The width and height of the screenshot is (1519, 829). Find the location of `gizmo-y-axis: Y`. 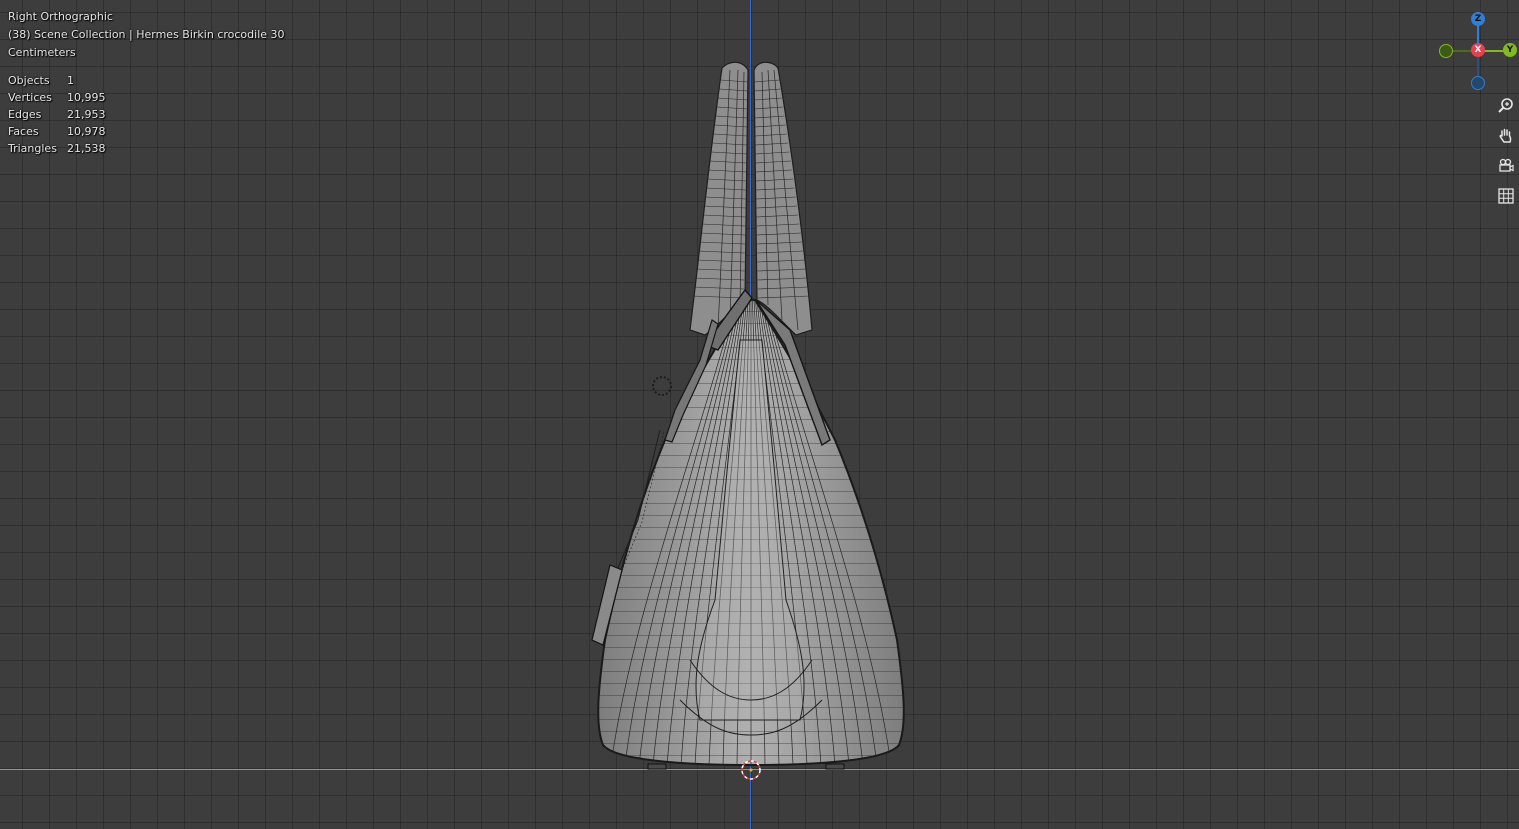

gizmo-y-axis: Y is located at coordinates (1510, 50).